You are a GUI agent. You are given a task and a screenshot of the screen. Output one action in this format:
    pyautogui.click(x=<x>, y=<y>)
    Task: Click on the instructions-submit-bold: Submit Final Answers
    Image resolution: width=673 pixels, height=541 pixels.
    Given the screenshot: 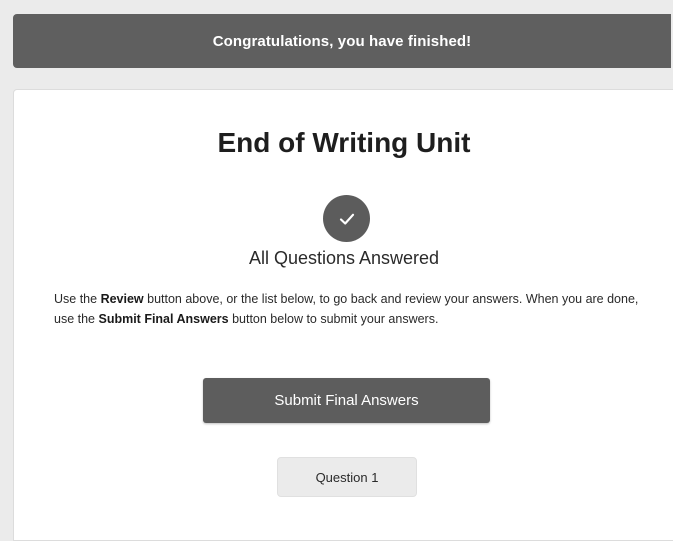 What is the action you would take?
    pyautogui.click(x=163, y=319)
    